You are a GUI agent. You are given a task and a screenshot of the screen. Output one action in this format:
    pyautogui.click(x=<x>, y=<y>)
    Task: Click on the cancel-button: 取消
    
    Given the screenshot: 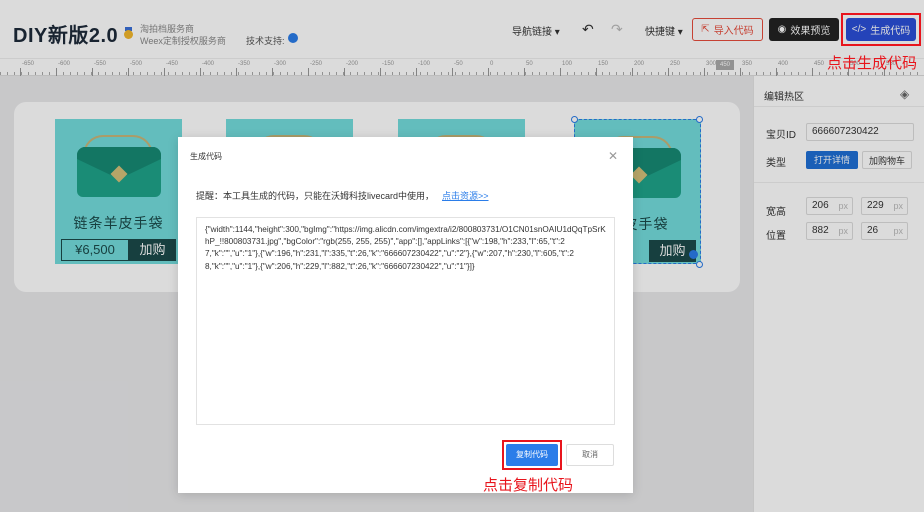 What is the action you would take?
    pyautogui.click(x=590, y=455)
    